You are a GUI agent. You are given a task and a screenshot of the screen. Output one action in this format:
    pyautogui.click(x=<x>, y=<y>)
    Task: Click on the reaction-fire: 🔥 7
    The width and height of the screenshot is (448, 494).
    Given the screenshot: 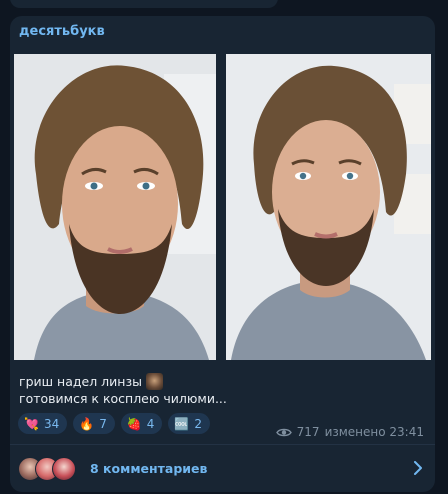 What is the action you would take?
    pyautogui.click(x=94, y=423)
    